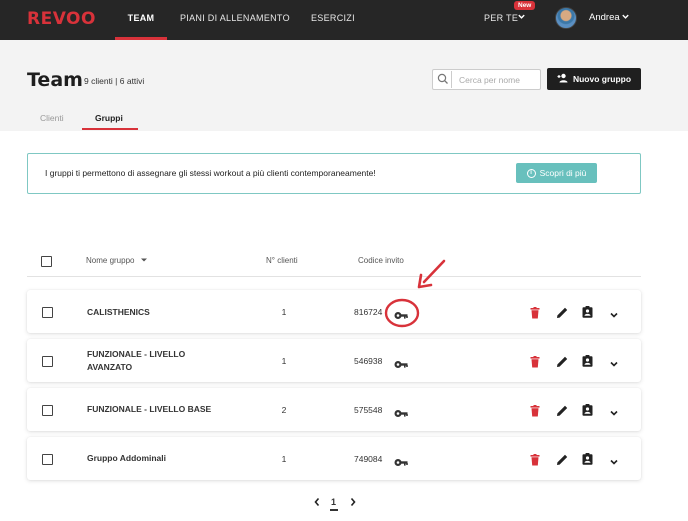 This screenshot has height=521, width=688. Describe the element at coordinates (381, 260) in the screenshot. I see `column-header-code: Codice invito` at that location.